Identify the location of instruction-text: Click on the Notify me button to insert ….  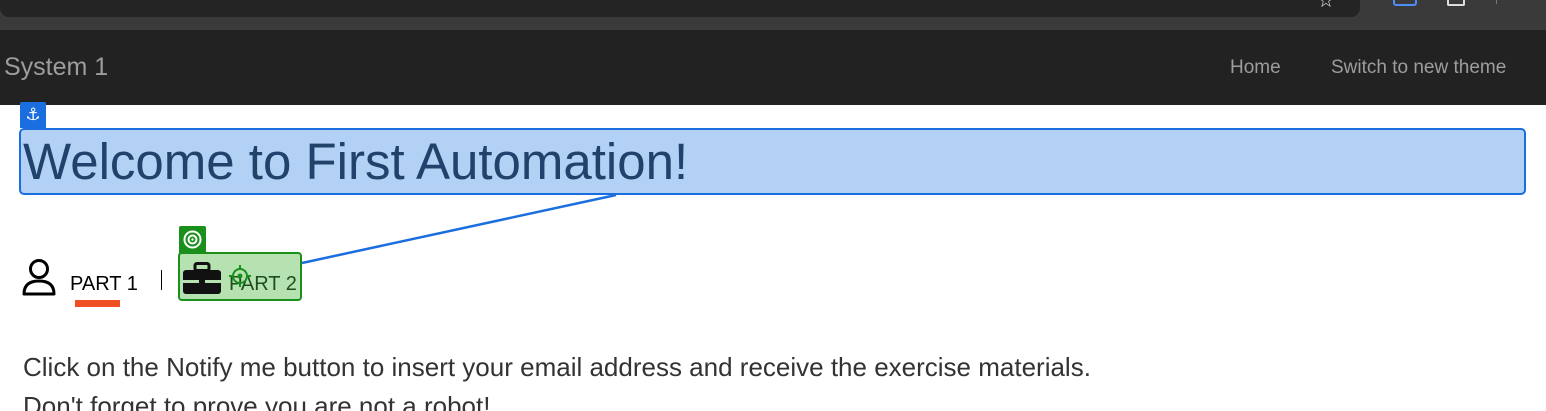
(557, 367).